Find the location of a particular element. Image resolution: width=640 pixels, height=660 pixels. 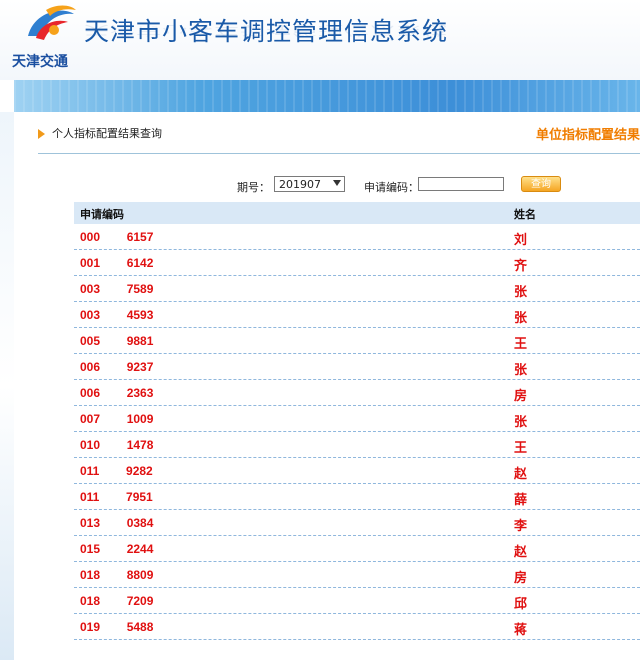

table-row: 011 9282 赵 is located at coordinates (357, 471).